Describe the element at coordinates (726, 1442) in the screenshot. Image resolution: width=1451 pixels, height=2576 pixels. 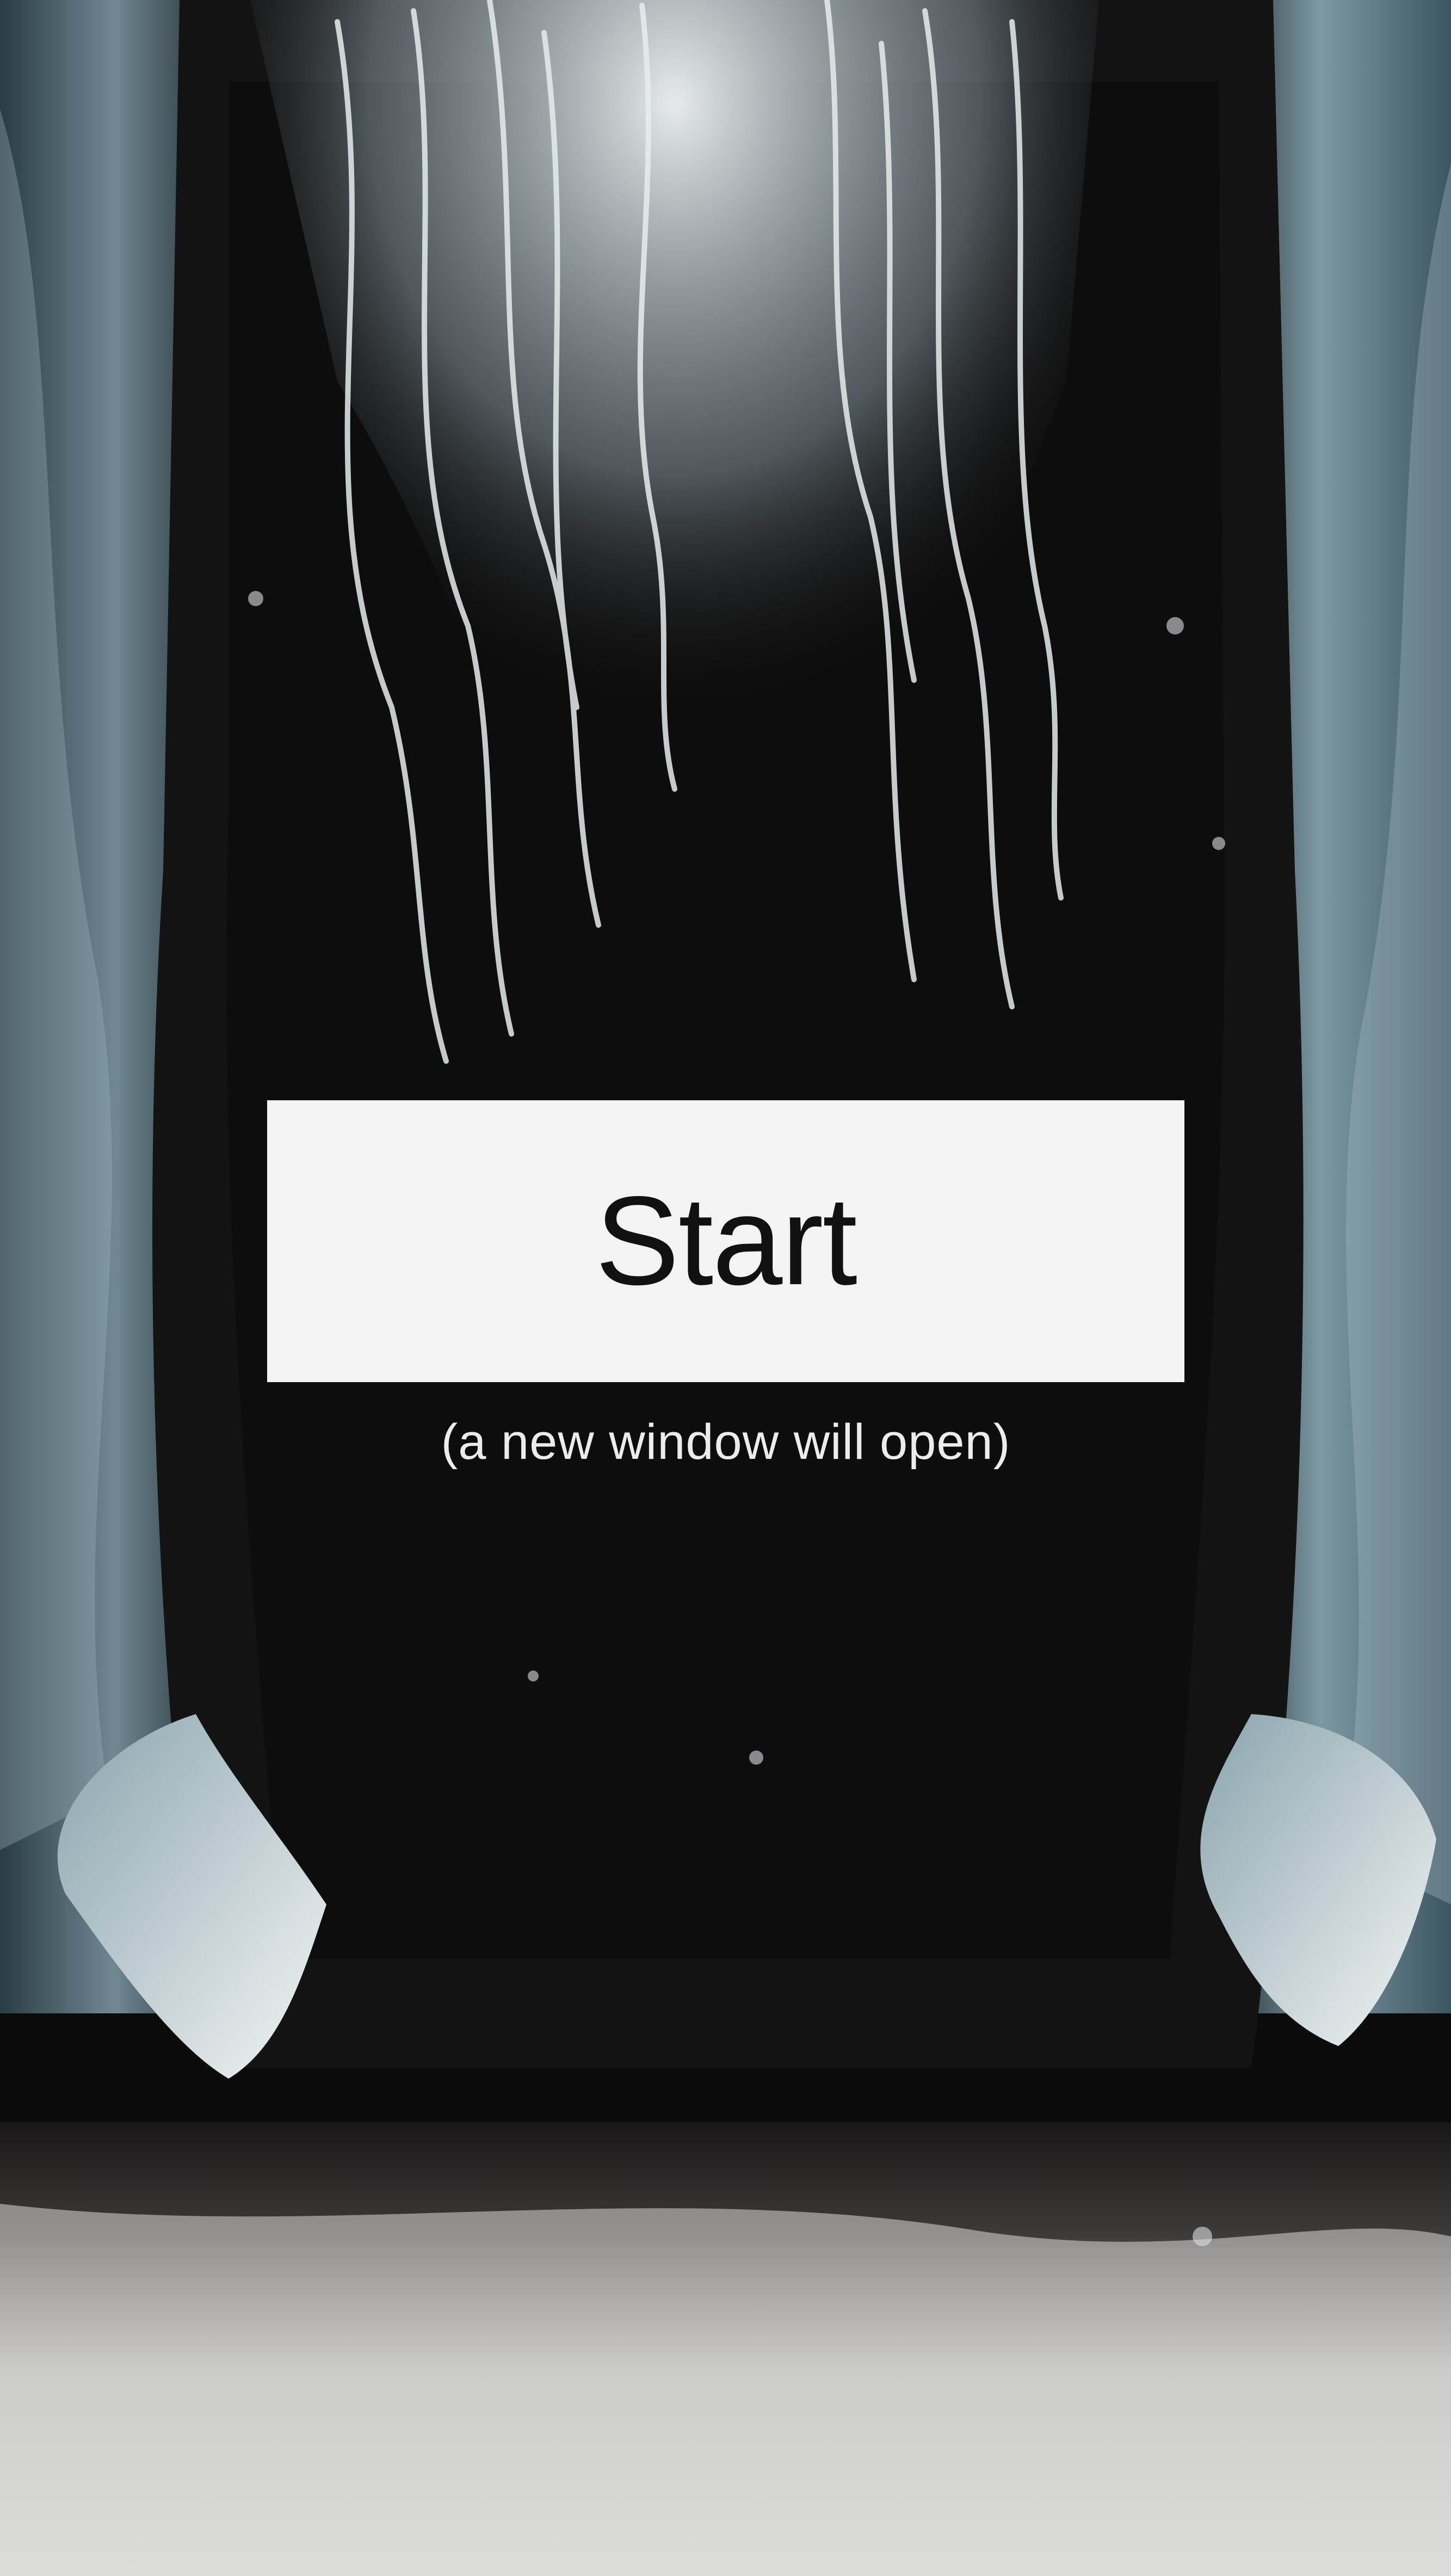
I see `new-window-hint: (a new window will open)` at that location.